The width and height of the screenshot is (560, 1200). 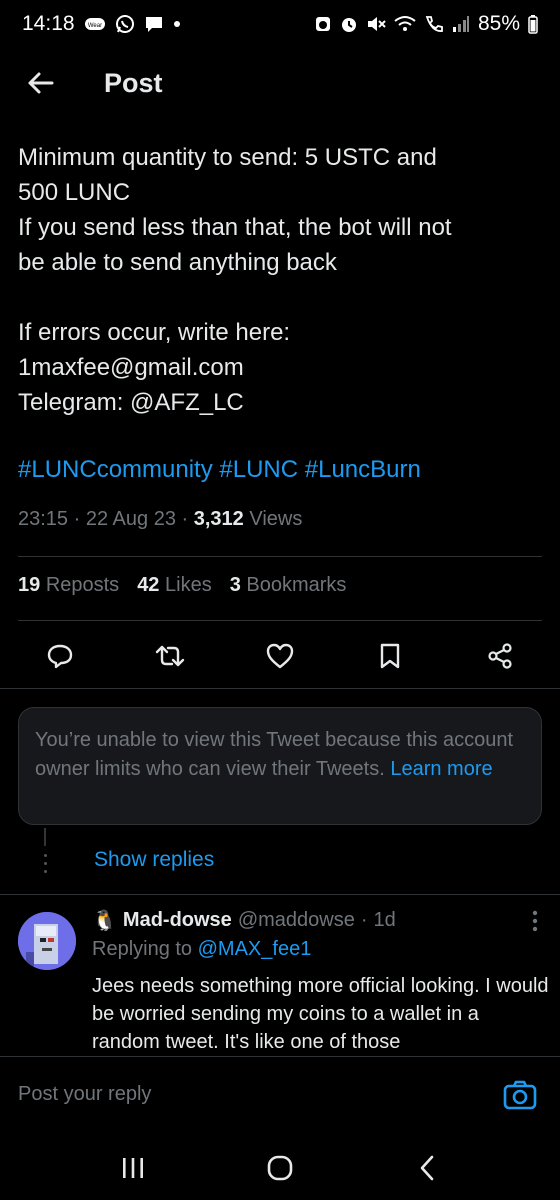 I want to click on arrow-left-icon, so click(x=41, y=83).